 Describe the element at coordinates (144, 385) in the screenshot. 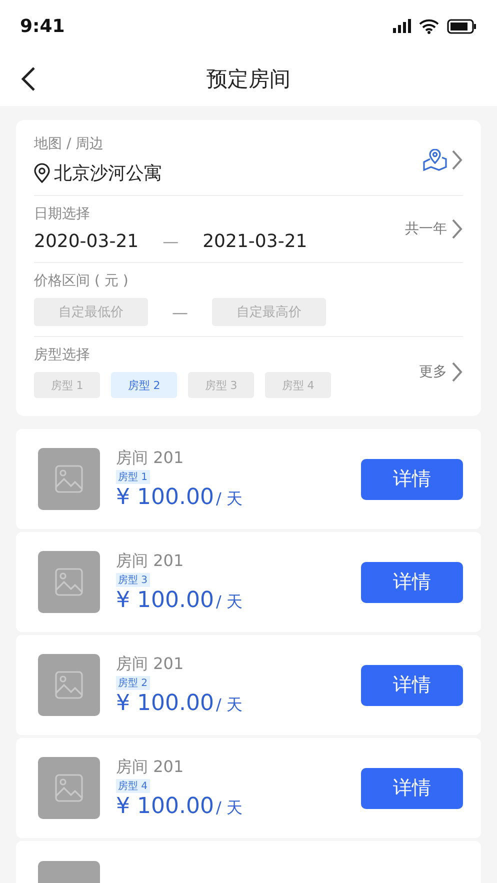

I see `room-type-chip: 房型 2` at that location.